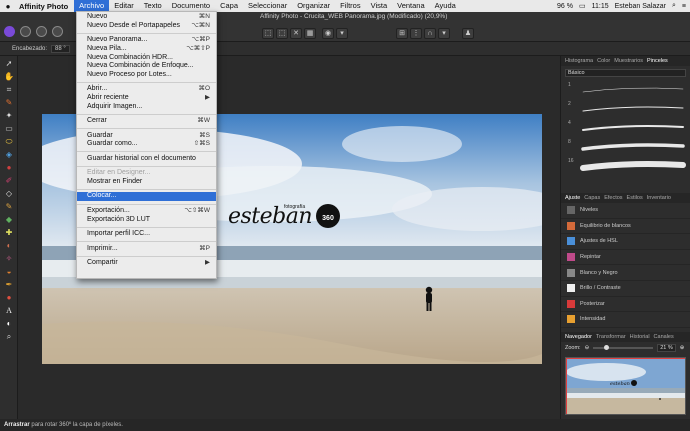 This screenshot has height=431, width=690. Describe the element at coordinates (628, 61) in the screenshot. I see `tab-muestrarios: Muestrarios` at that location.